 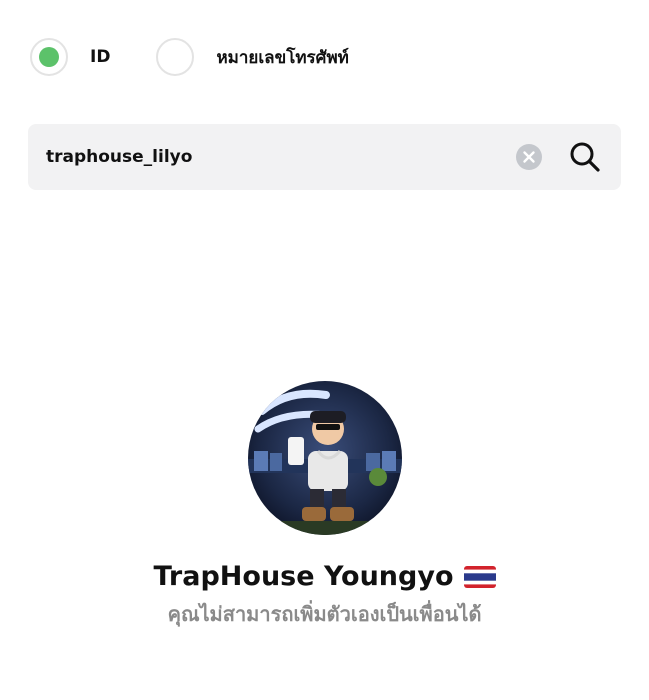 I want to click on search-input, so click(x=266, y=157).